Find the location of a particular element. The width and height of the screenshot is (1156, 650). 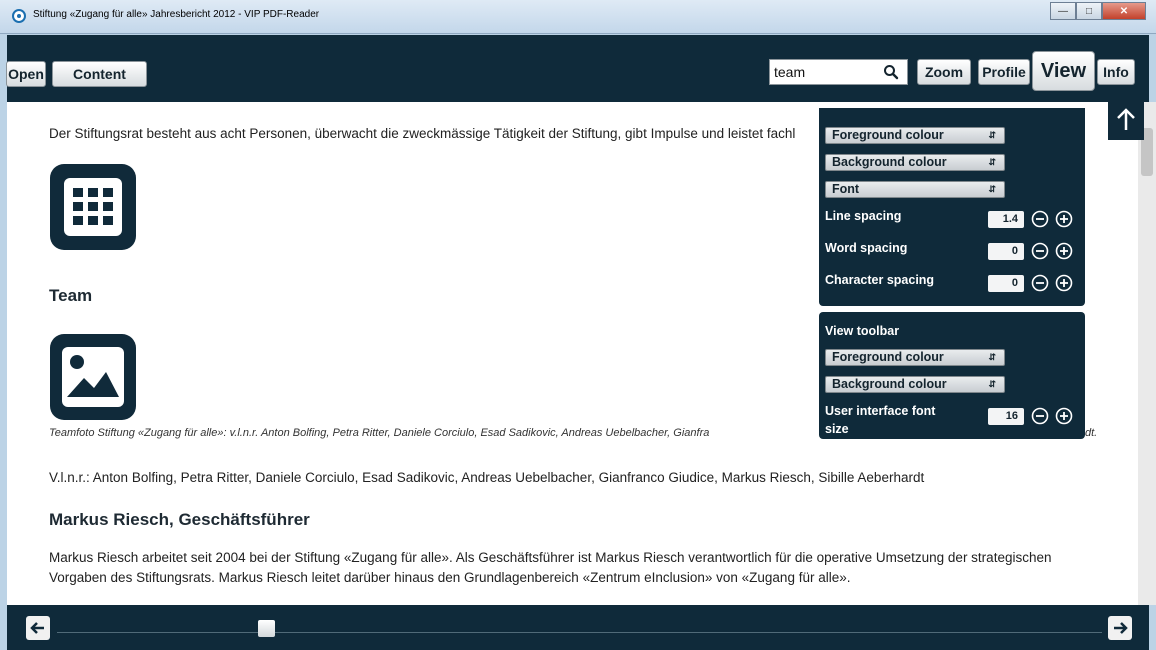

page-navigation-bar is located at coordinates (578, 627).